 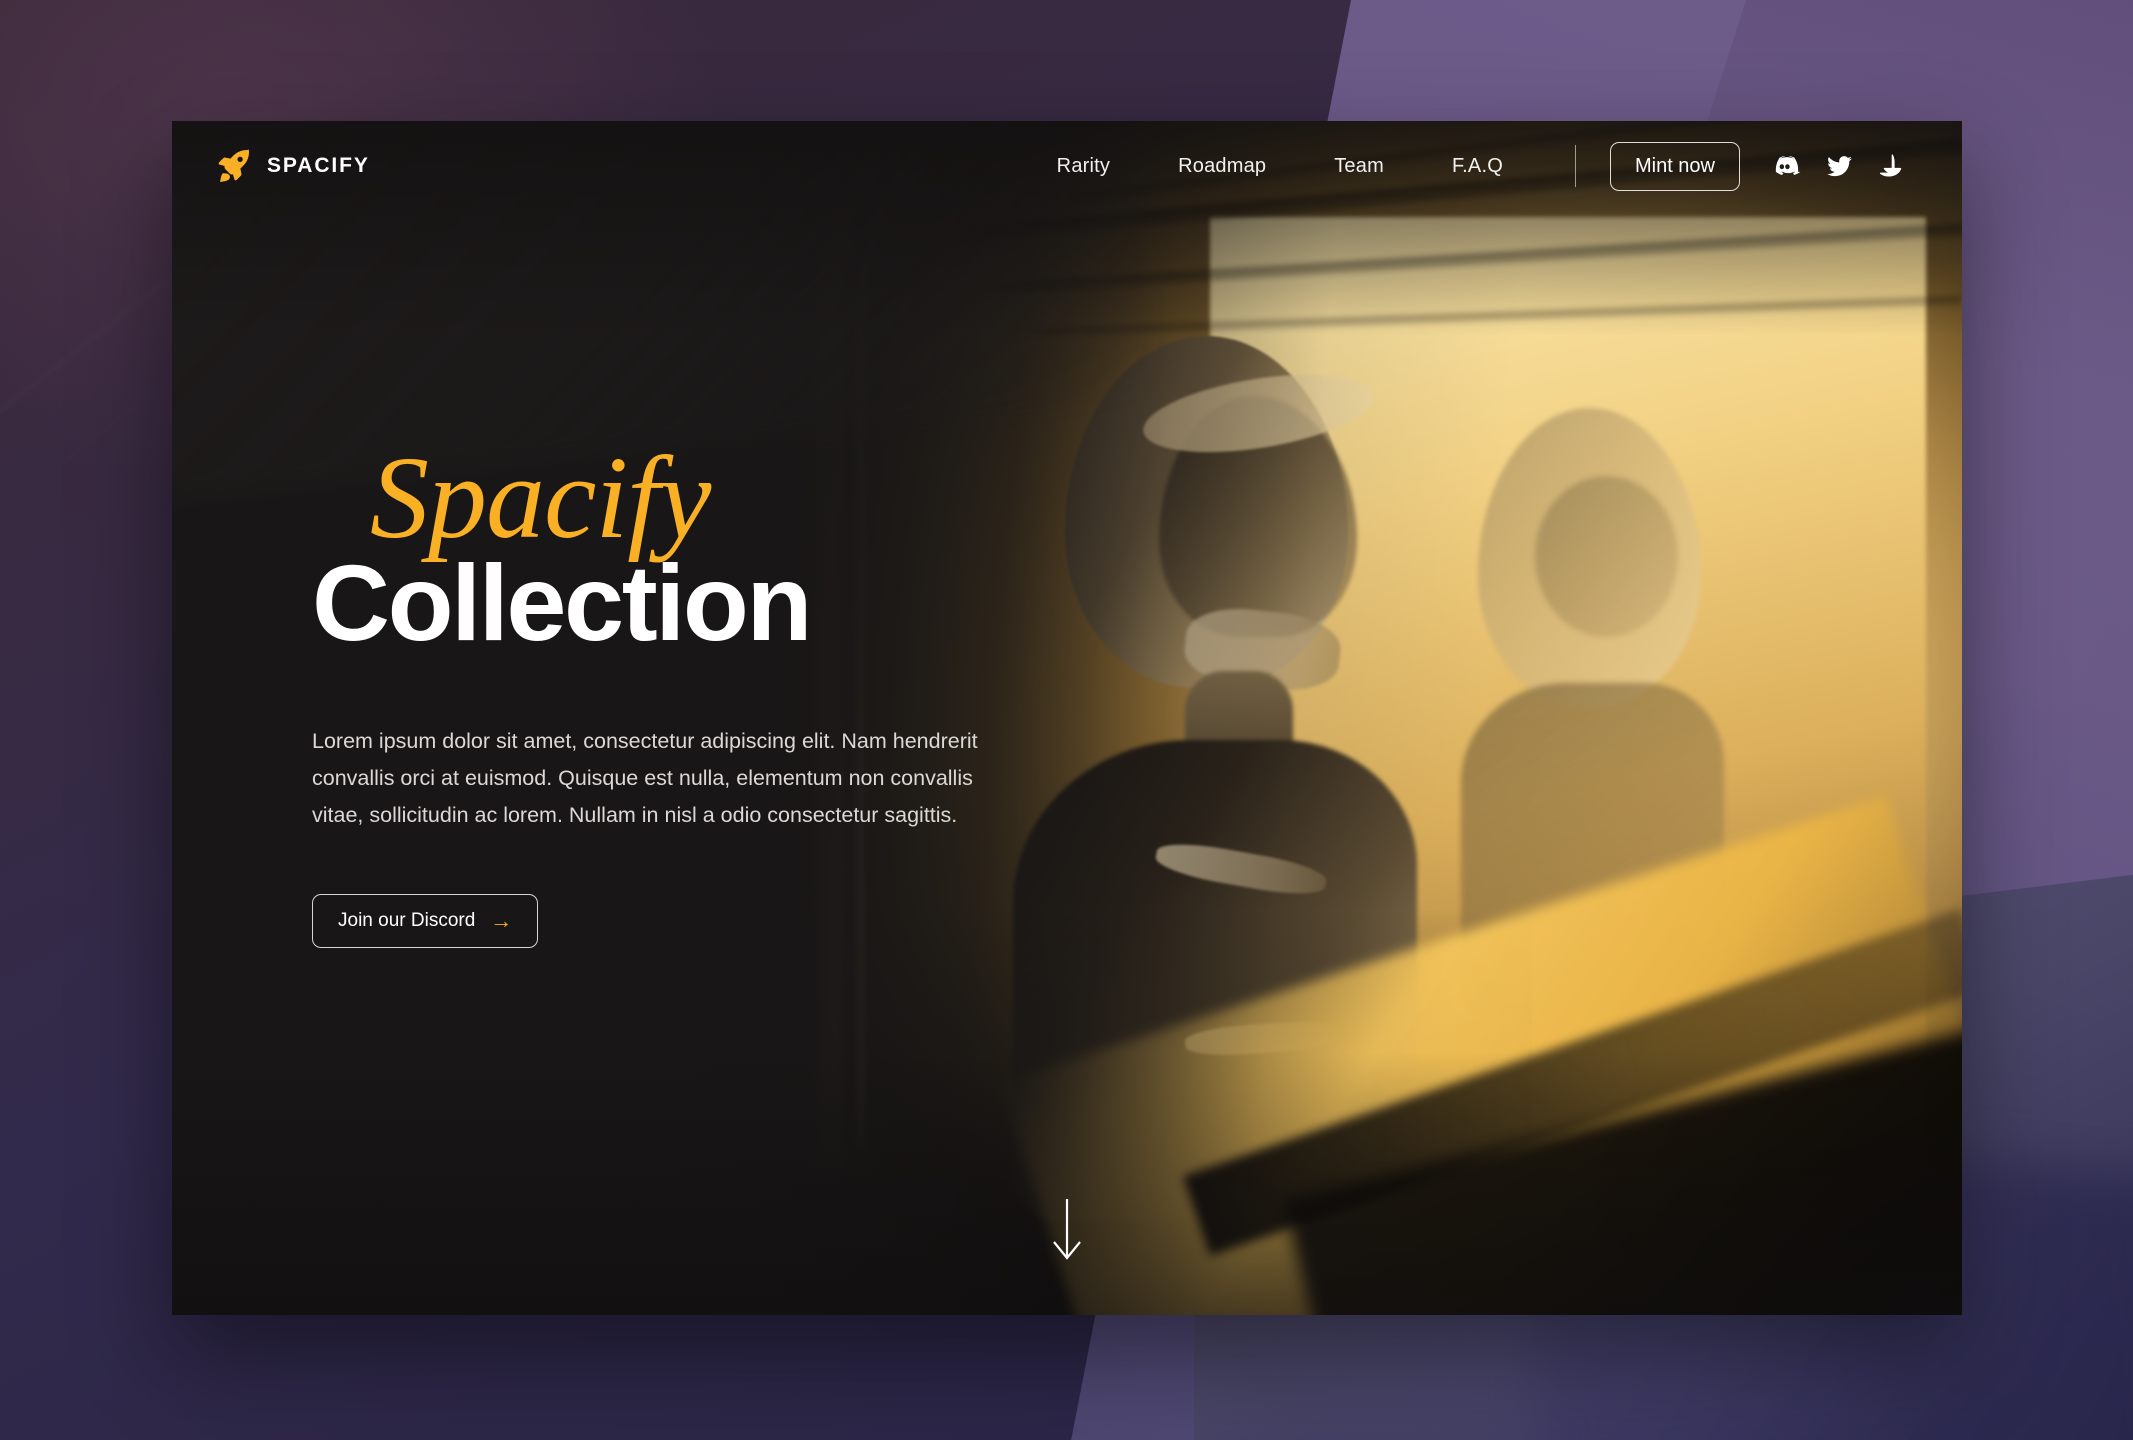 I want to click on twitter-icon, so click(x=1839, y=166).